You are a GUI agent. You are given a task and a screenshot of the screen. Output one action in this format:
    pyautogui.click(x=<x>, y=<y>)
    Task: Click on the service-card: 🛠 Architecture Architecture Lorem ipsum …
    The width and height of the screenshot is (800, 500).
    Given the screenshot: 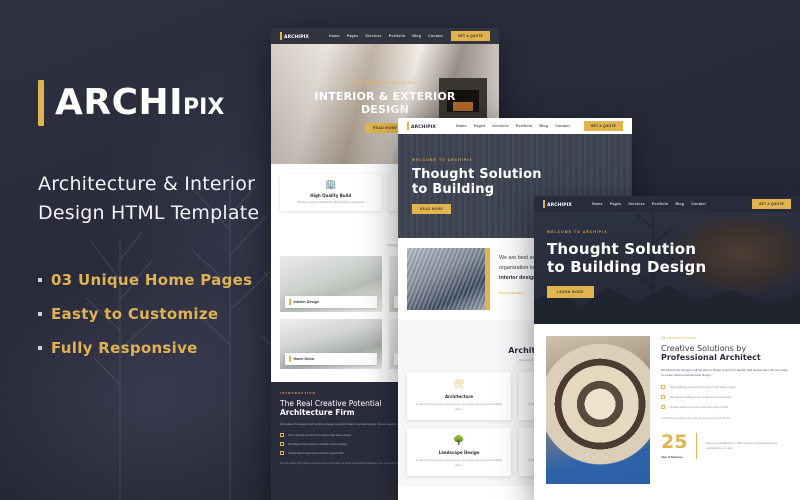 What is the action you would take?
    pyautogui.click(x=459, y=396)
    